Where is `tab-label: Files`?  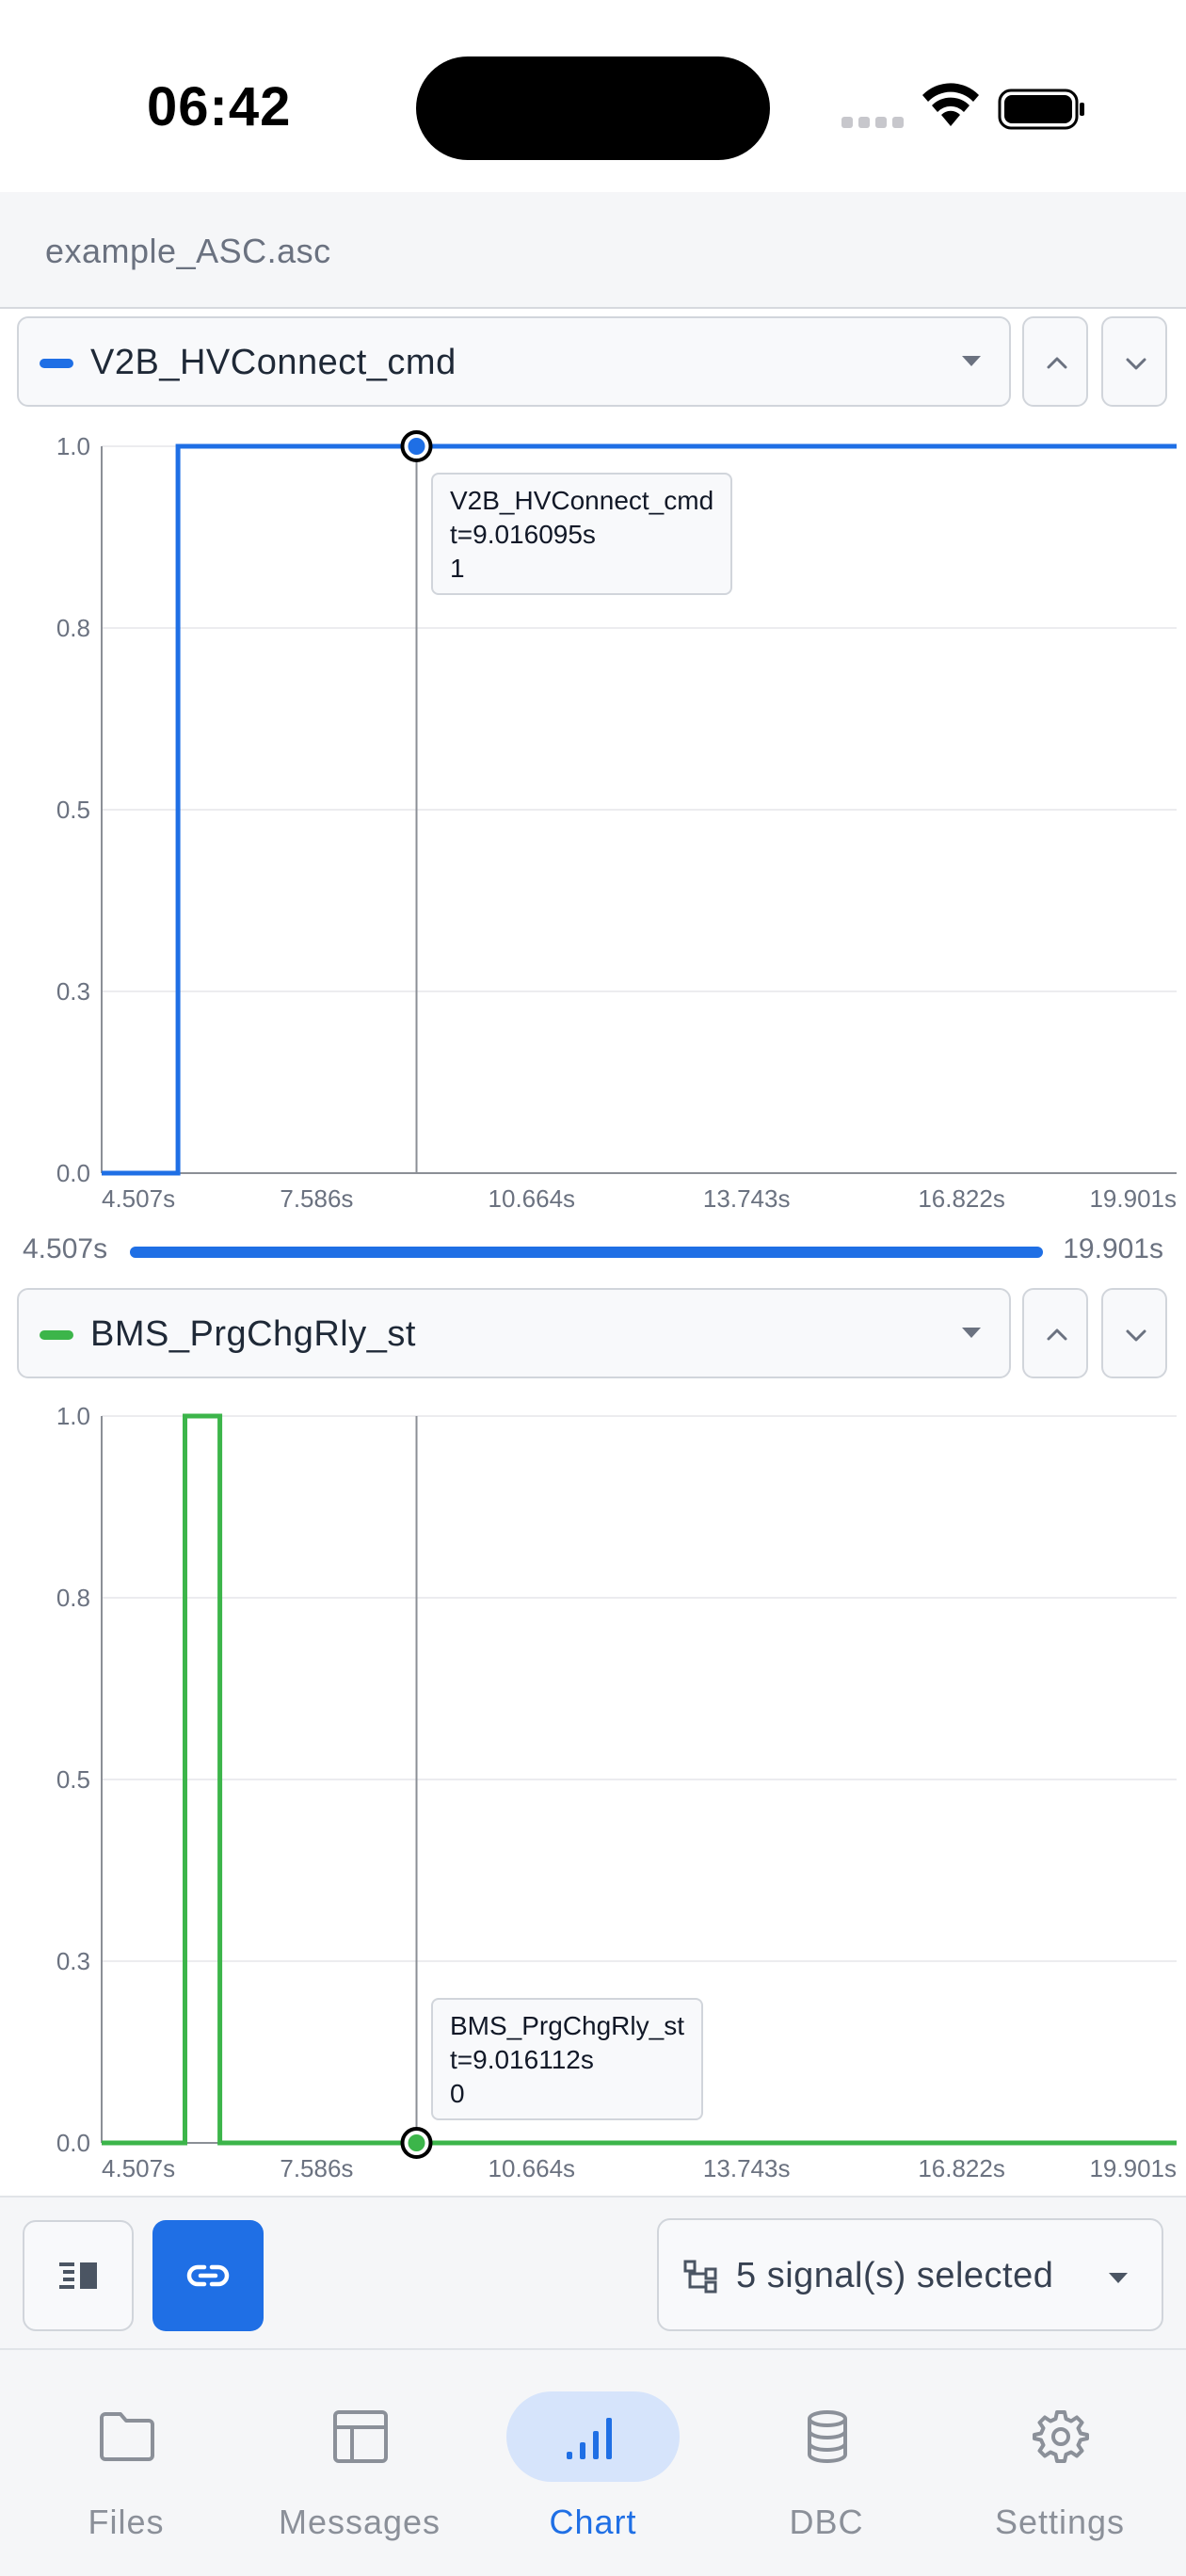 tab-label: Files is located at coordinates (126, 2522).